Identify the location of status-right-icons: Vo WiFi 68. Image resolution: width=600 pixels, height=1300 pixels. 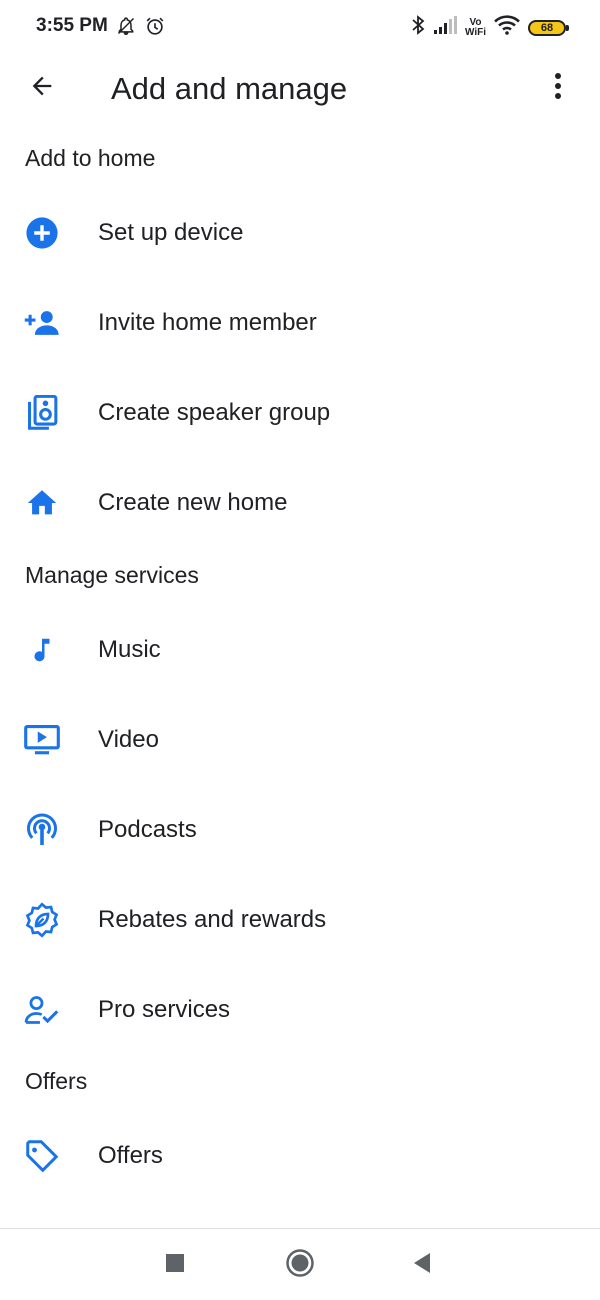
(490, 27).